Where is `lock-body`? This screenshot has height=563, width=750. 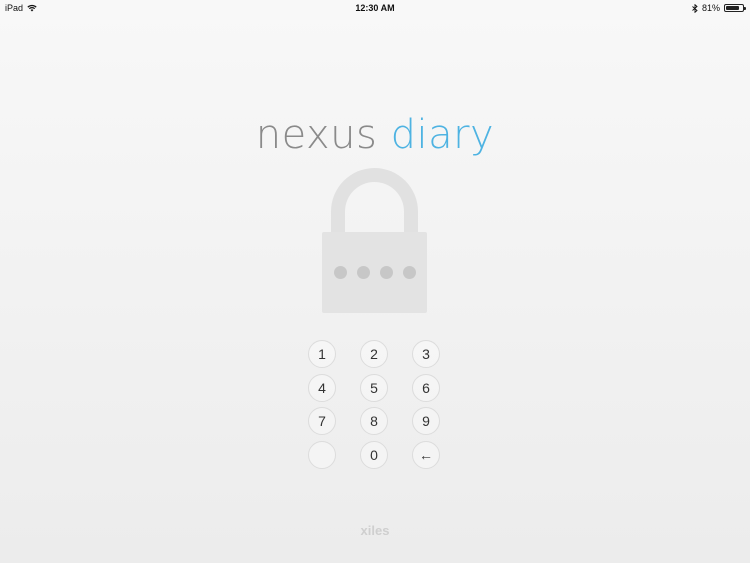
lock-body is located at coordinates (374, 272).